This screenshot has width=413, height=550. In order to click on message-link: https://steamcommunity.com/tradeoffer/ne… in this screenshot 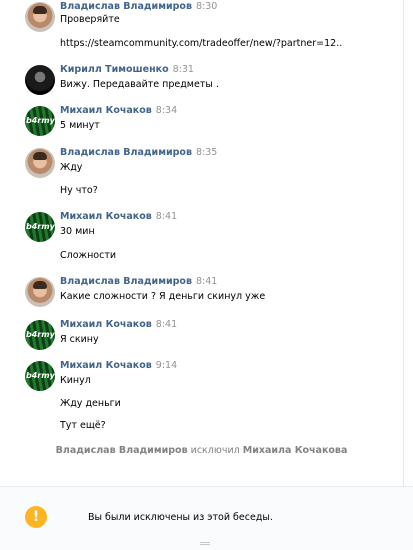, I will do `click(201, 43)`.